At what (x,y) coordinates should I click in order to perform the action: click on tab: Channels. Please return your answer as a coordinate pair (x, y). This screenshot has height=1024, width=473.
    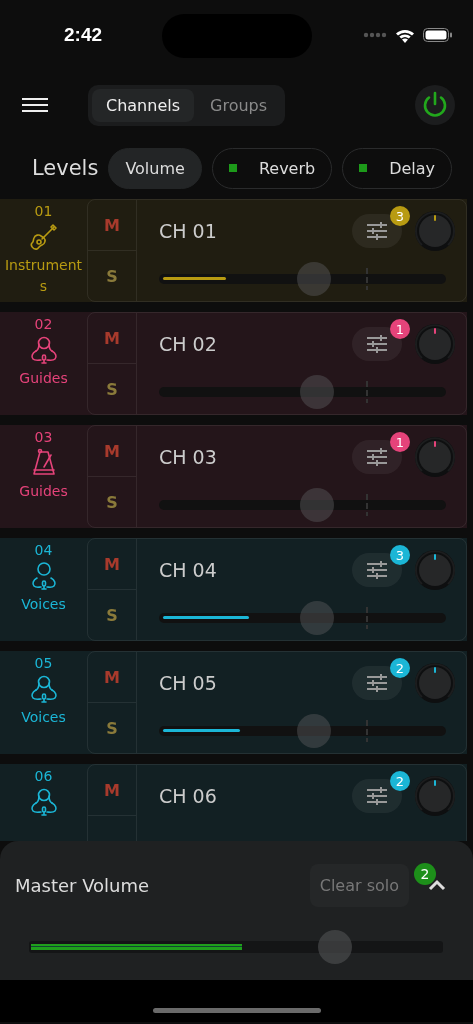
    Looking at the image, I should click on (143, 105).